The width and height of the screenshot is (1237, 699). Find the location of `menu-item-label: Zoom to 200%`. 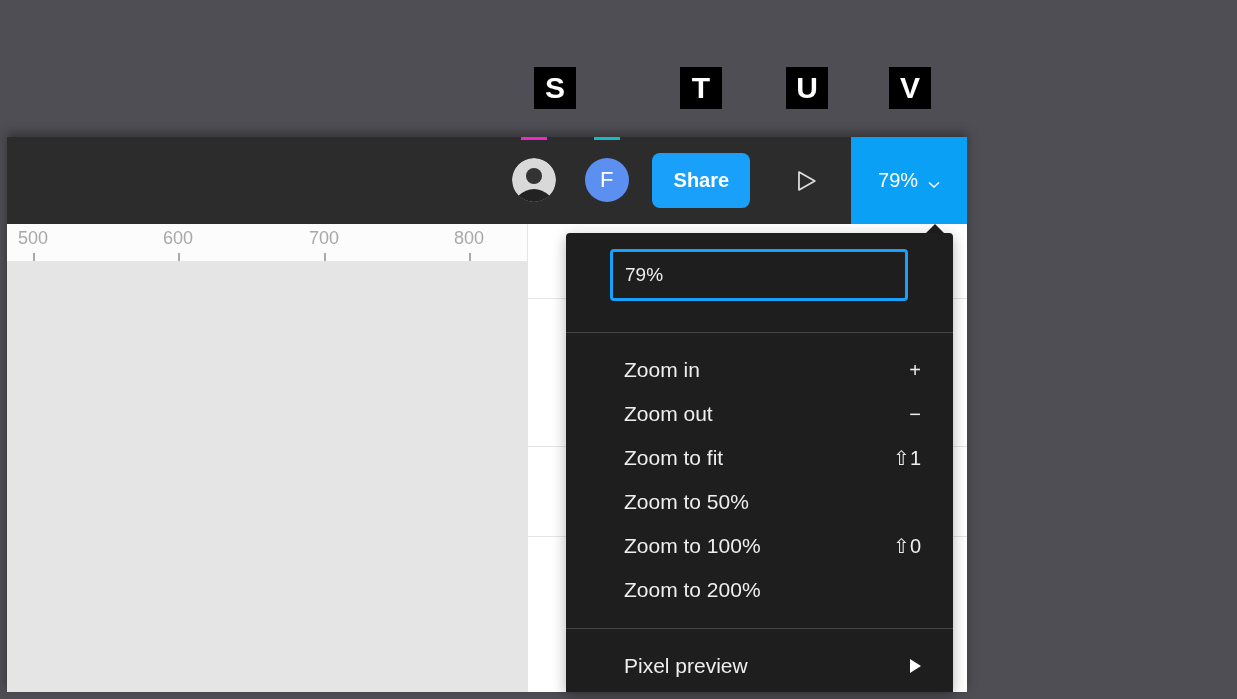

menu-item-label: Zoom to 200% is located at coordinates (692, 590).